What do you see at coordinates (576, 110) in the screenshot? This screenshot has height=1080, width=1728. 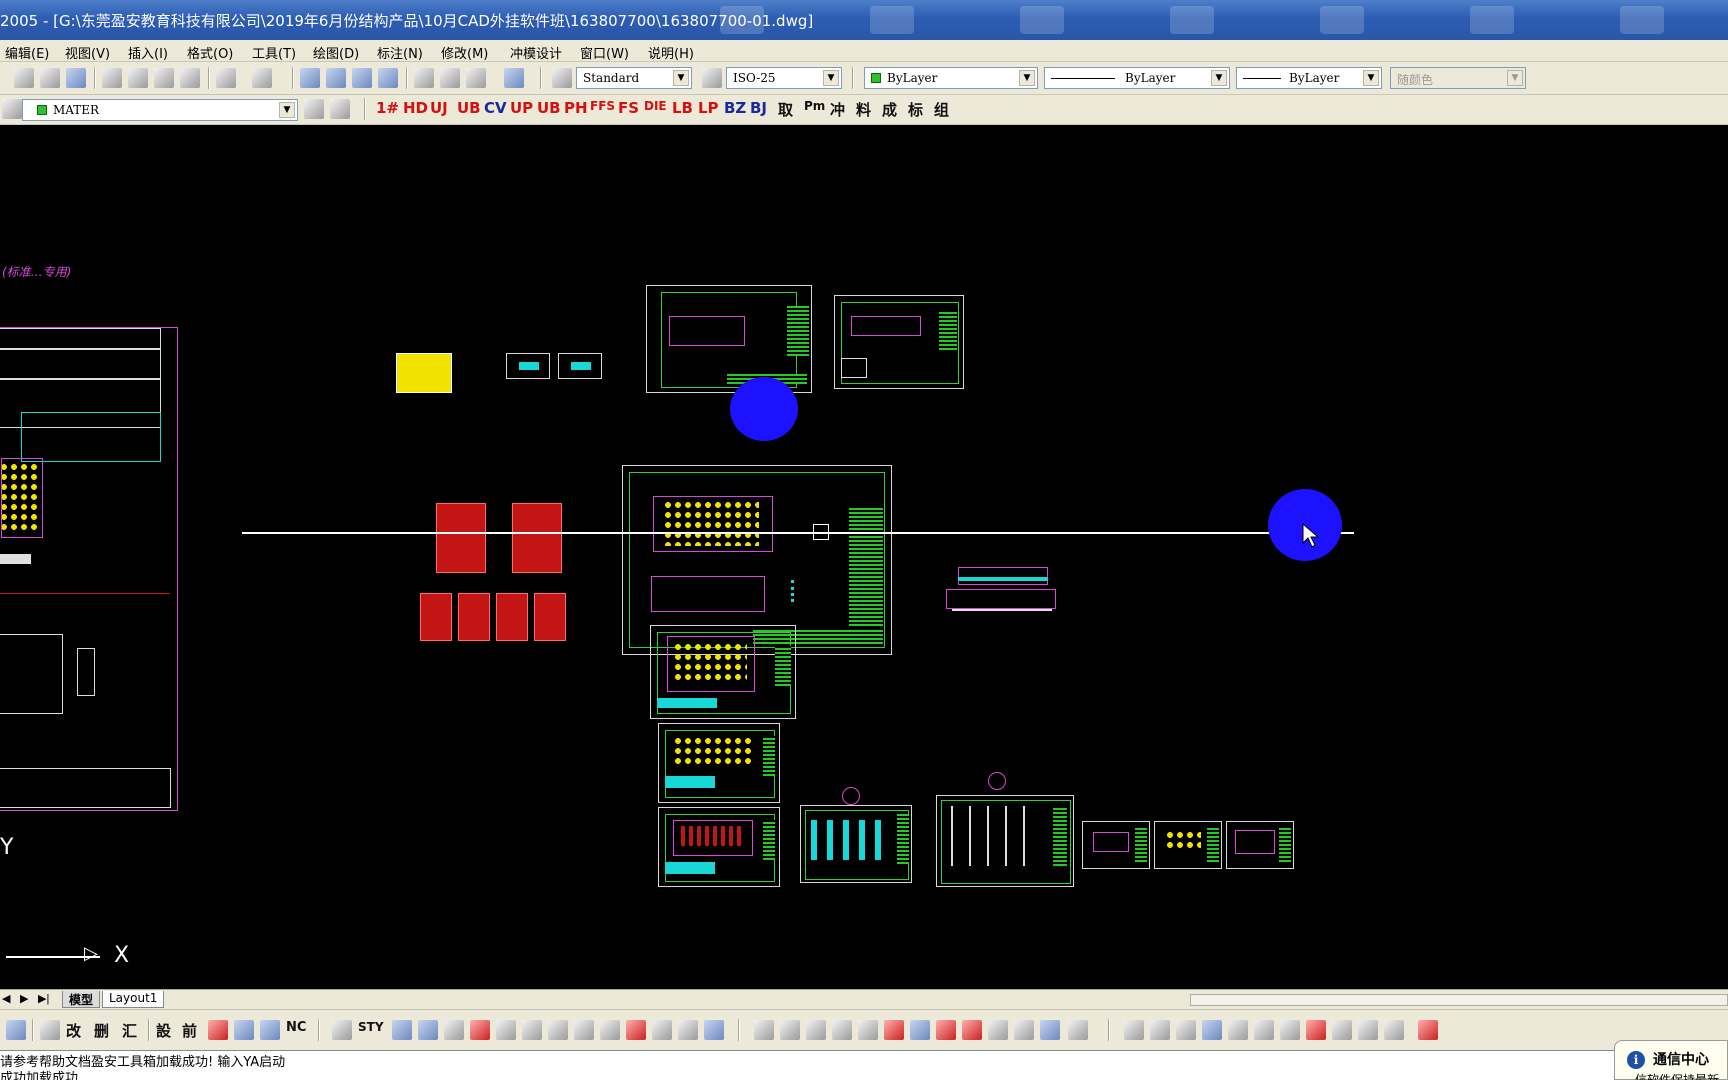 I see `plugin-btn-ph: PH` at bounding box center [576, 110].